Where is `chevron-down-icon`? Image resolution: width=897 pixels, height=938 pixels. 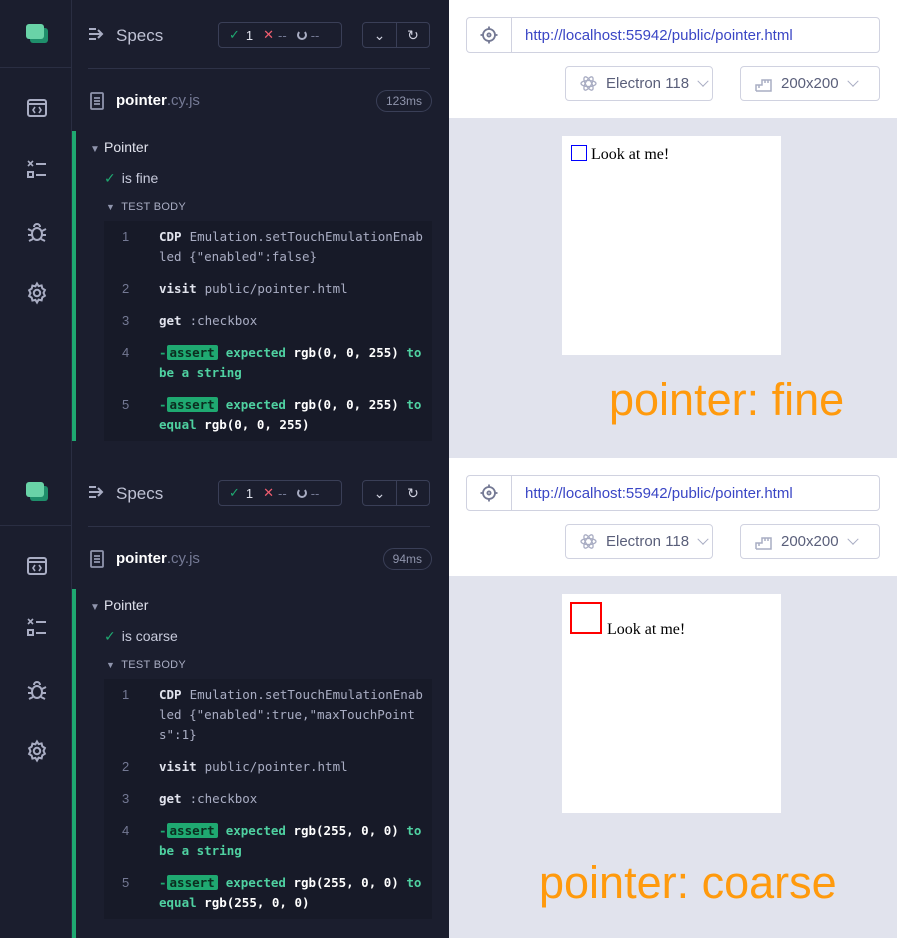 chevron-down-icon is located at coordinates (703, 539).